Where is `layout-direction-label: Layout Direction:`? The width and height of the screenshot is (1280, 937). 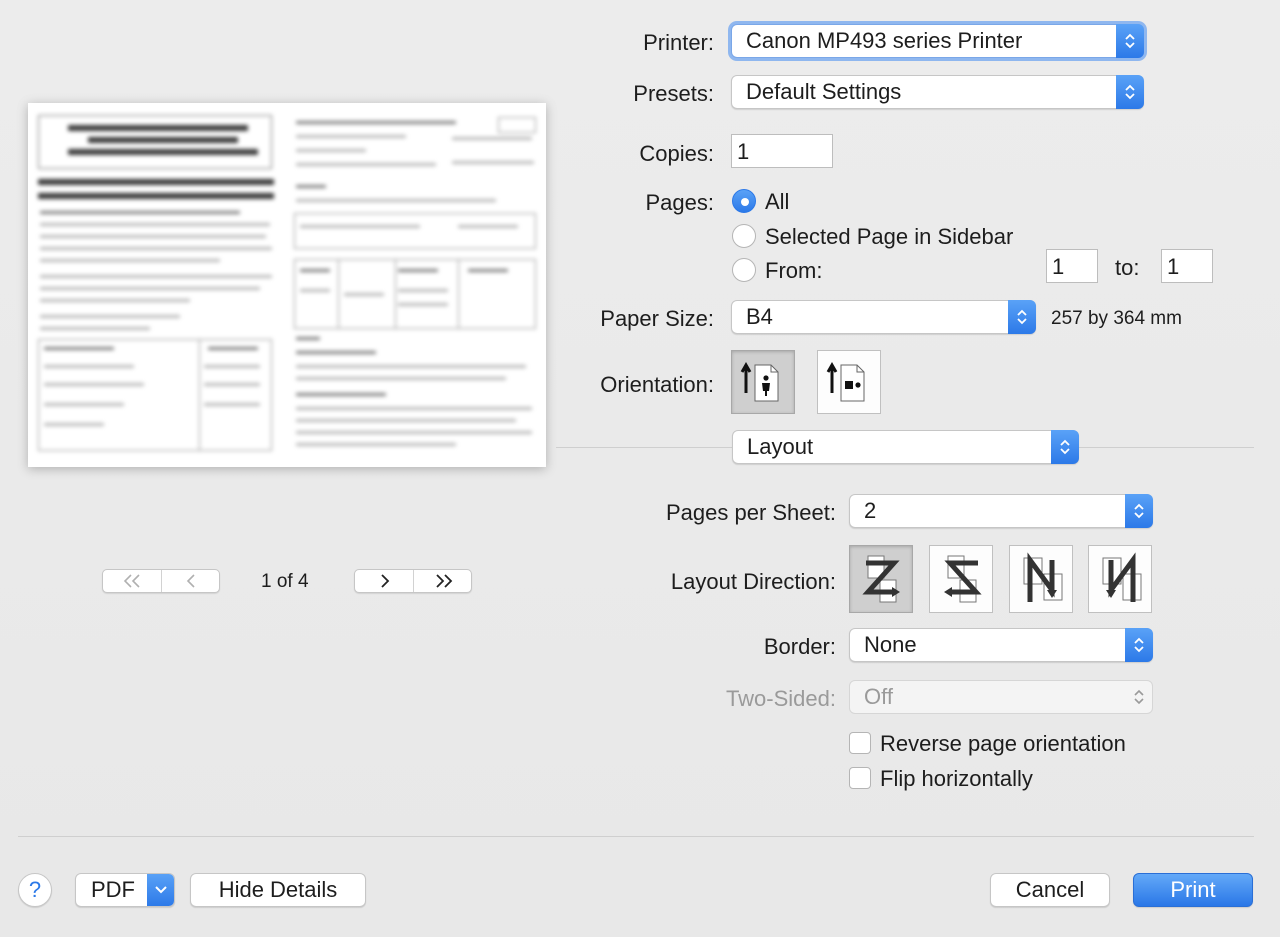 layout-direction-label: Layout Direction: is located at coordinates (753, 581).